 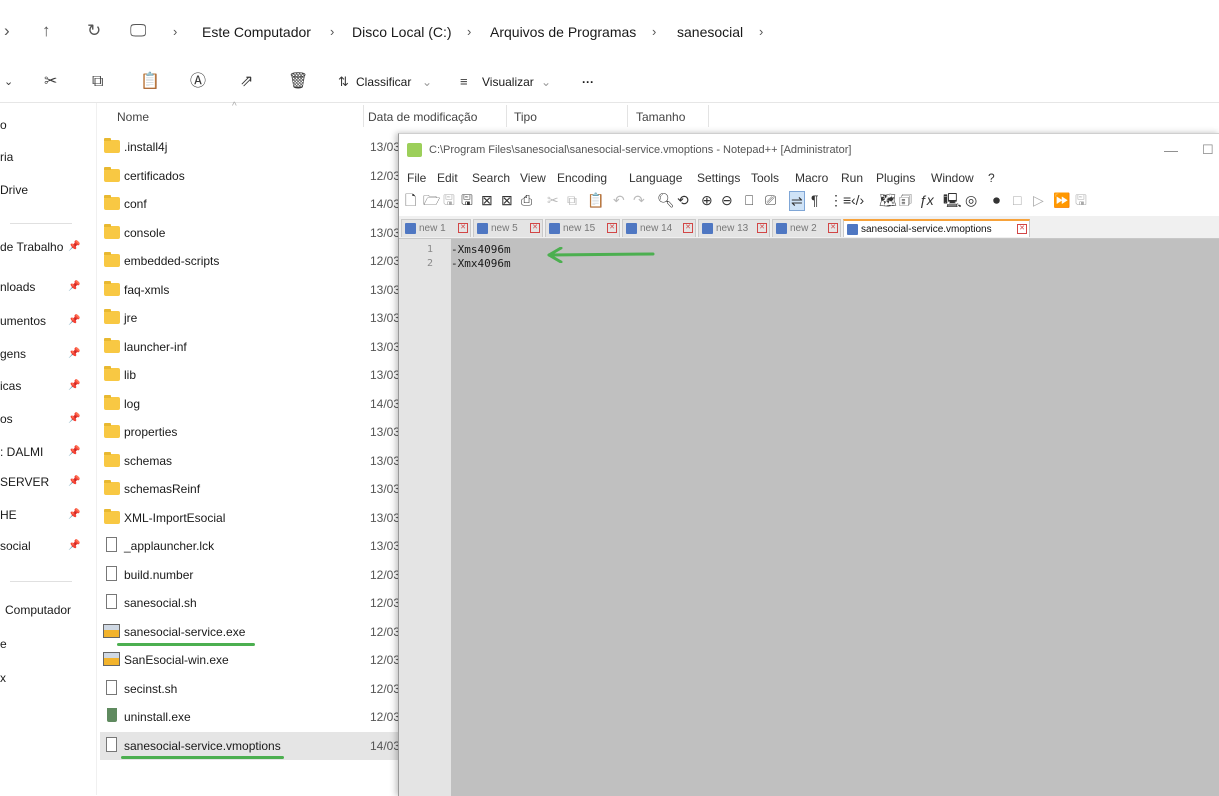 I want to click on menu-item-window: Window, so click(x=952, y=178).